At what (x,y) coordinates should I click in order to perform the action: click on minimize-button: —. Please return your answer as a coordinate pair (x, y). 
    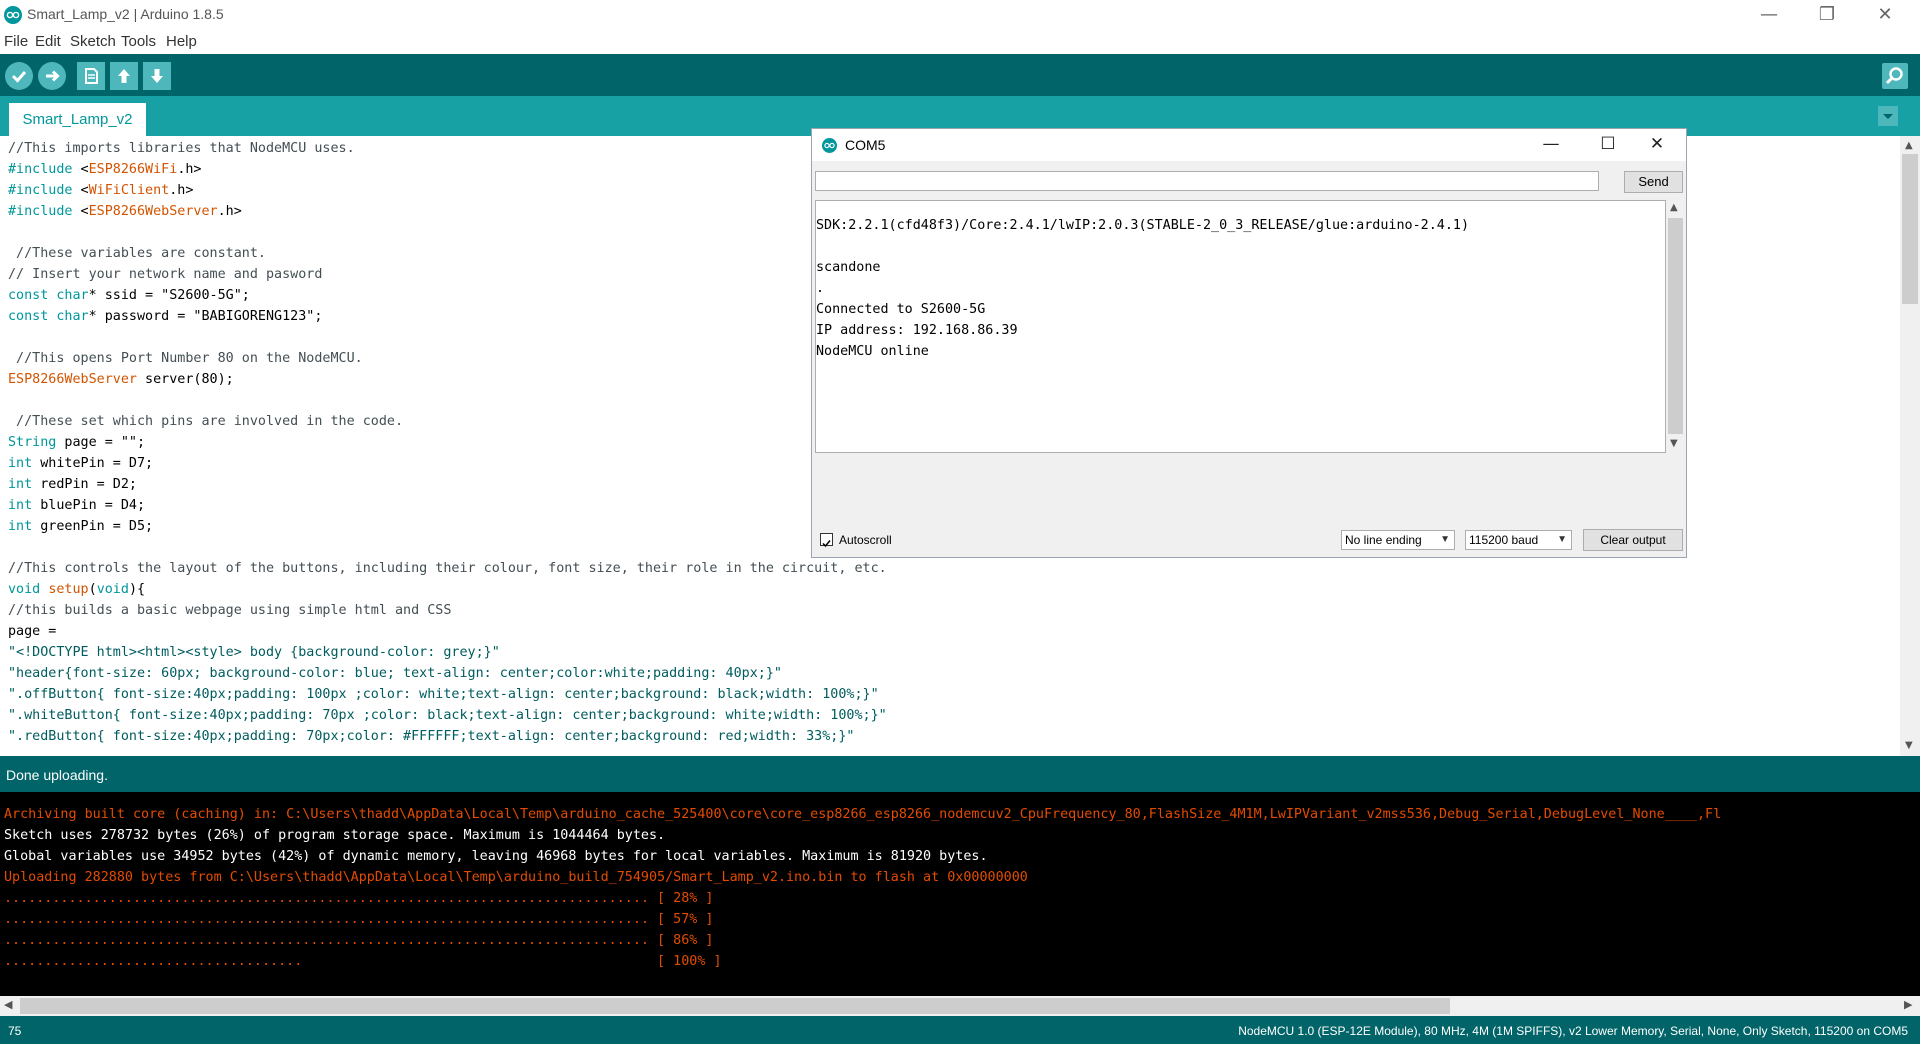
    Looking at the image, I should click on (1769, 15).